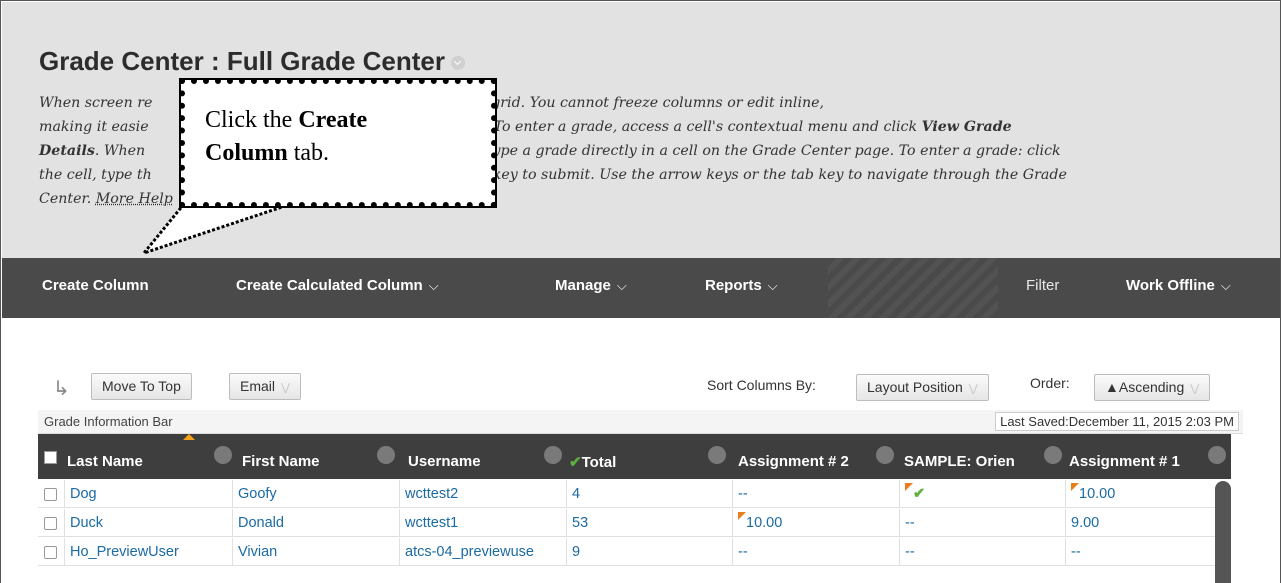 Image resolution: width=1281 pixels, height=583 pixels. What do you see at coordinates (148, 494) in the screenshot?
I see `cell-last-name: Dog` at bounding box center [148, 494].